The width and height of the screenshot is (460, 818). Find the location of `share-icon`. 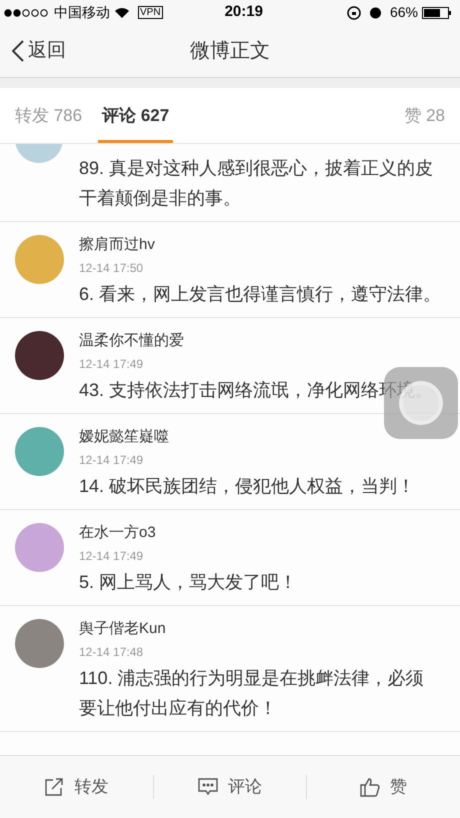

share-icon is located at coordinates (54, 787).